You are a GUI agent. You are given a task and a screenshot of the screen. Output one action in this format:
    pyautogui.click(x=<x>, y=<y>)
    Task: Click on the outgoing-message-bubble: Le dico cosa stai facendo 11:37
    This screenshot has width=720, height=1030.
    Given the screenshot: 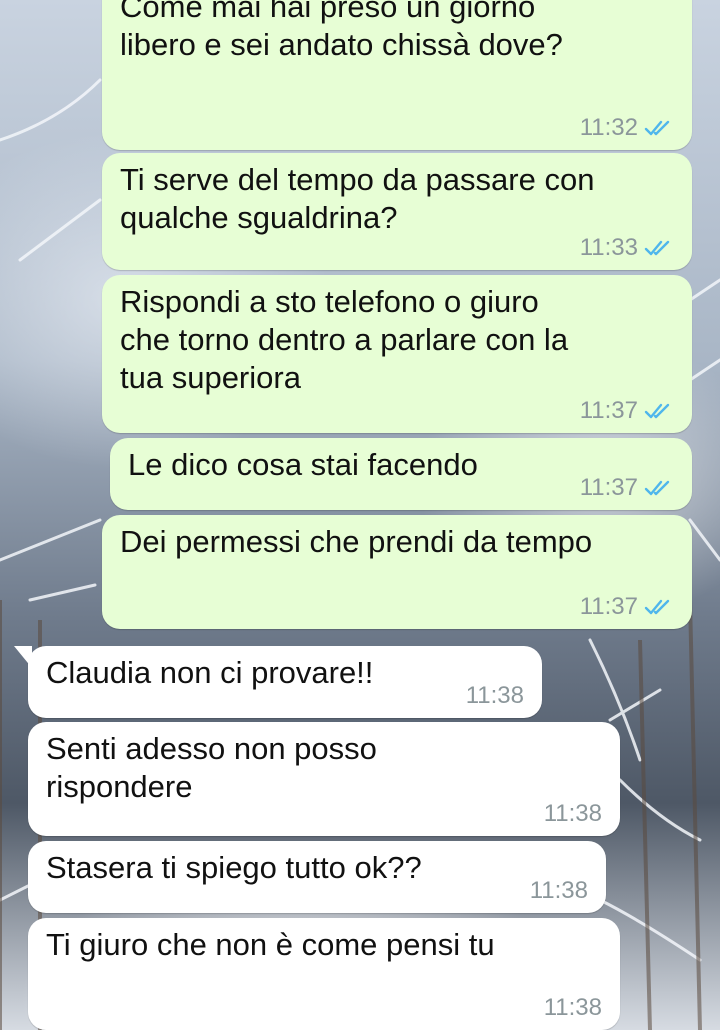 What is the action you would take?
    pyautogui.click(x=401, y=474)
    